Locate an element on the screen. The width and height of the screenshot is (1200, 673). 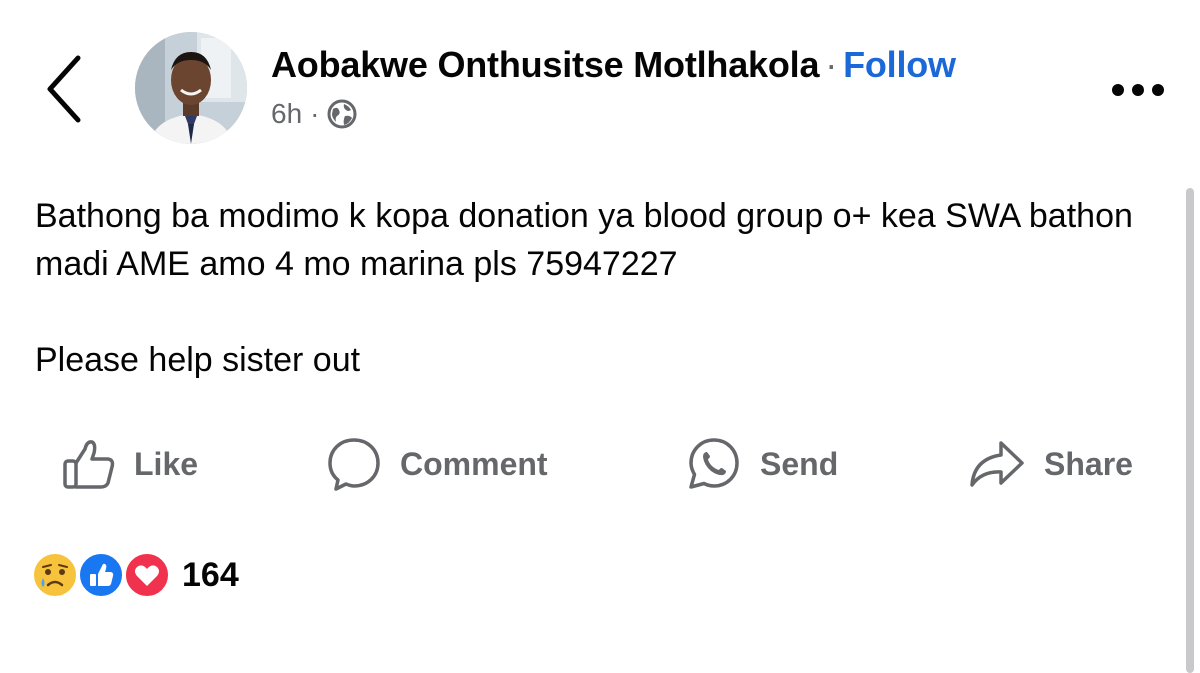
share-label: Share is located at coordinates (1088, 463).